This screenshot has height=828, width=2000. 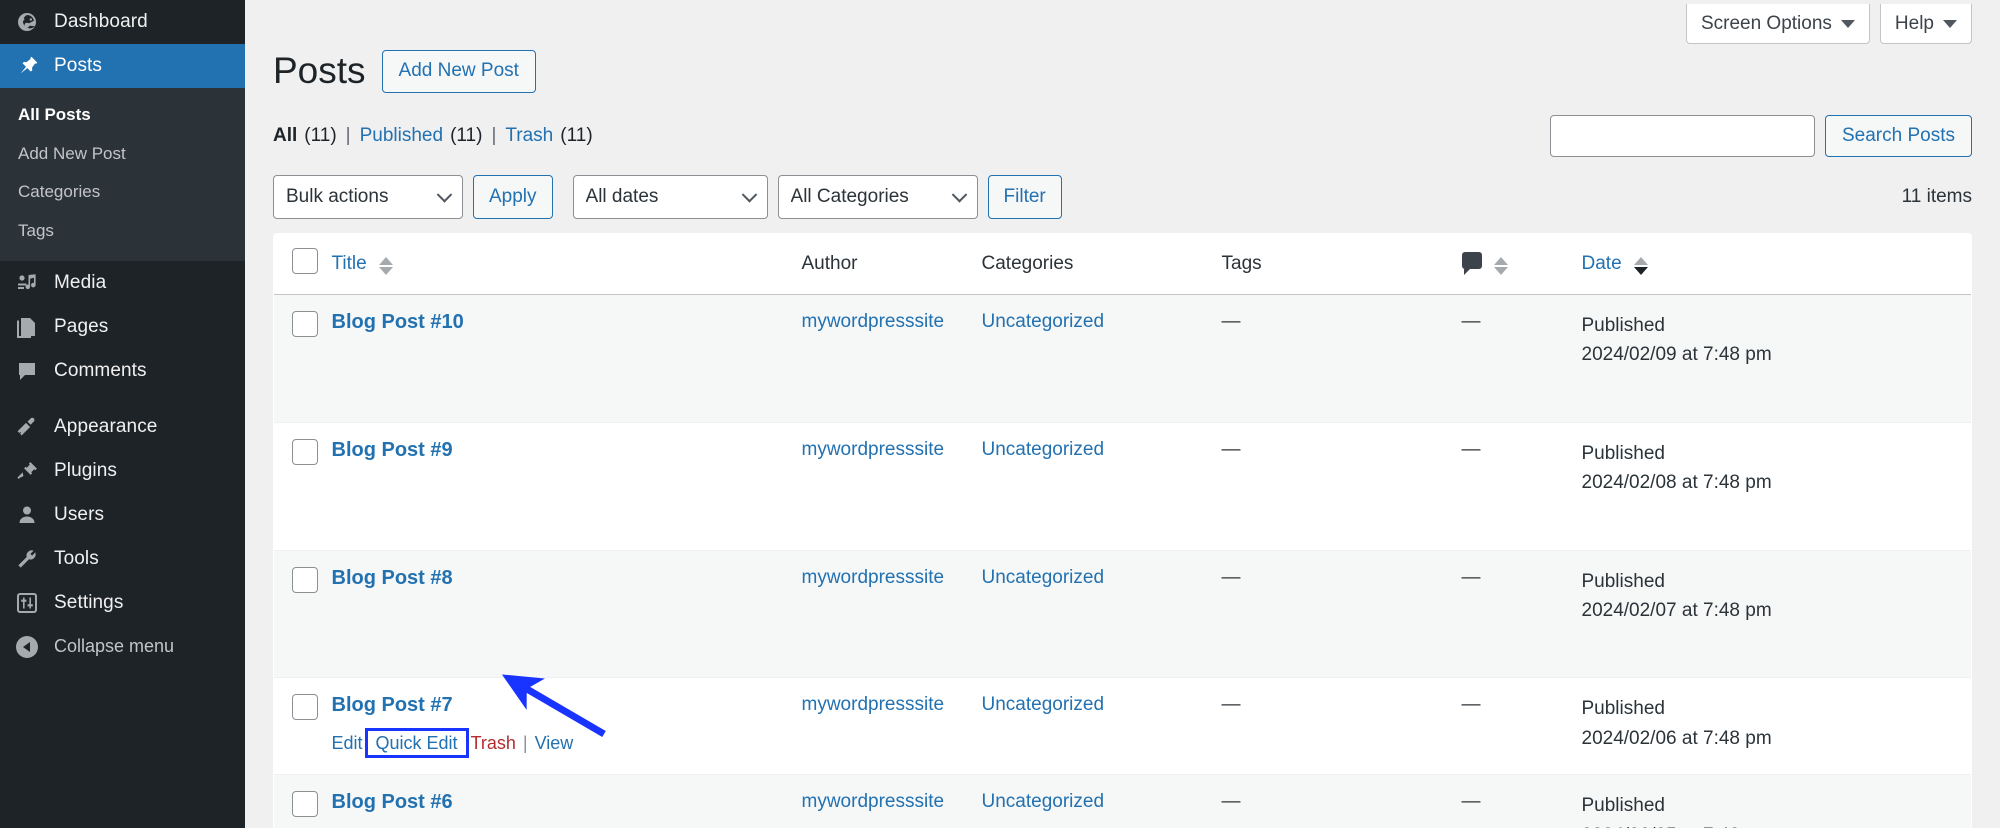 What do you see at coordinates (79, 514) in the screenshot?
I see `sidebar-label-users: Users` at bounding box center [79, 514].